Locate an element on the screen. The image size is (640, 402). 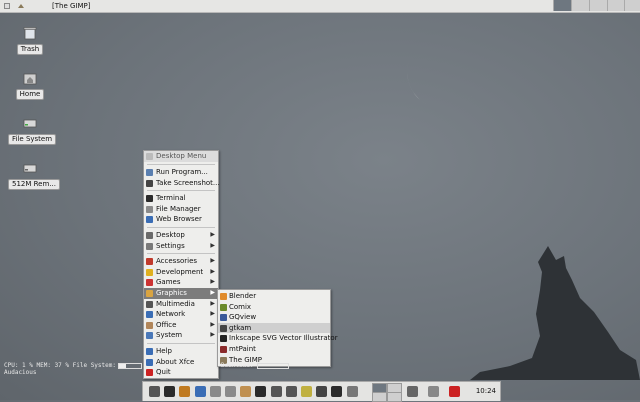
logout-tray-button is located at coordinates (454, 391).